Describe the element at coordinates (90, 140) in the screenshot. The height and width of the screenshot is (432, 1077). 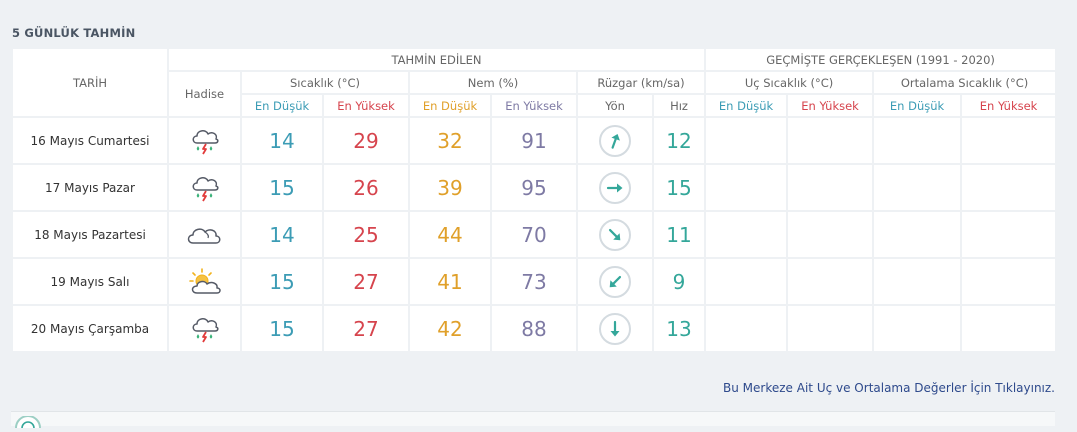
I see `row-date: 16 Mayıs Cumartesi` at that location.